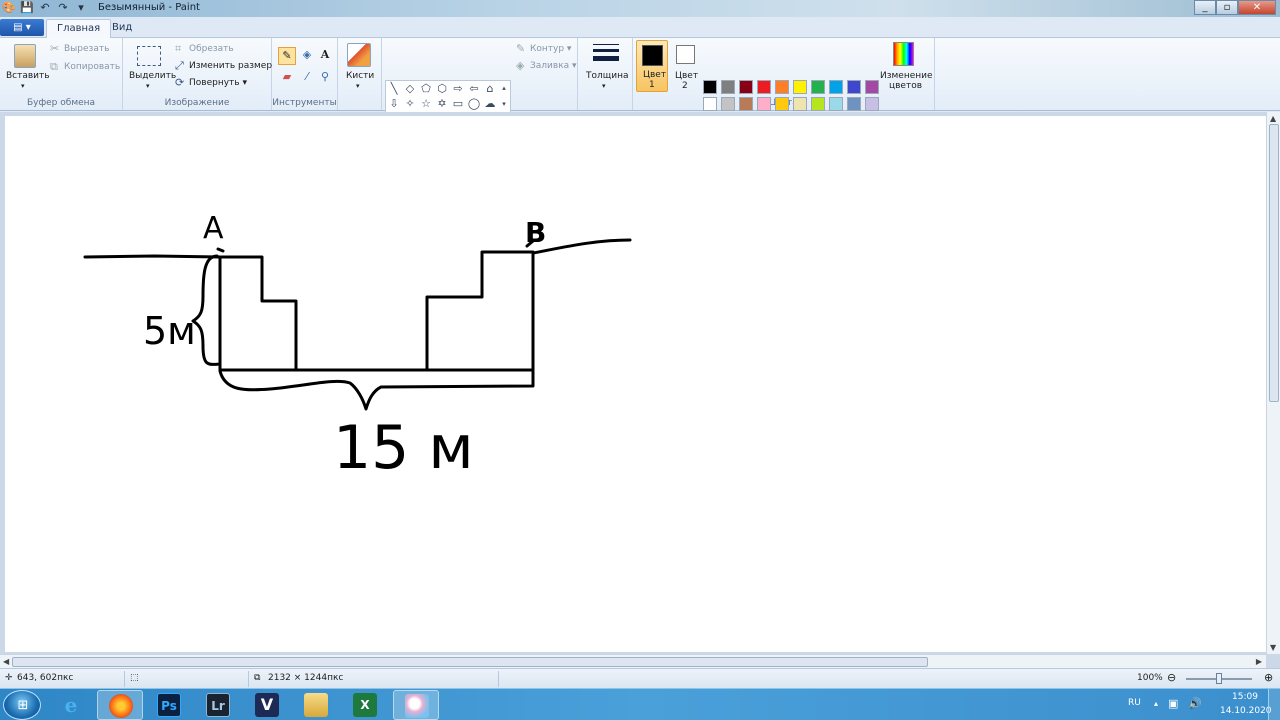 The height and width of the screenshot is (720, 1280). I want to click on taskbar-lightroom: Lr, so click(218, 705).